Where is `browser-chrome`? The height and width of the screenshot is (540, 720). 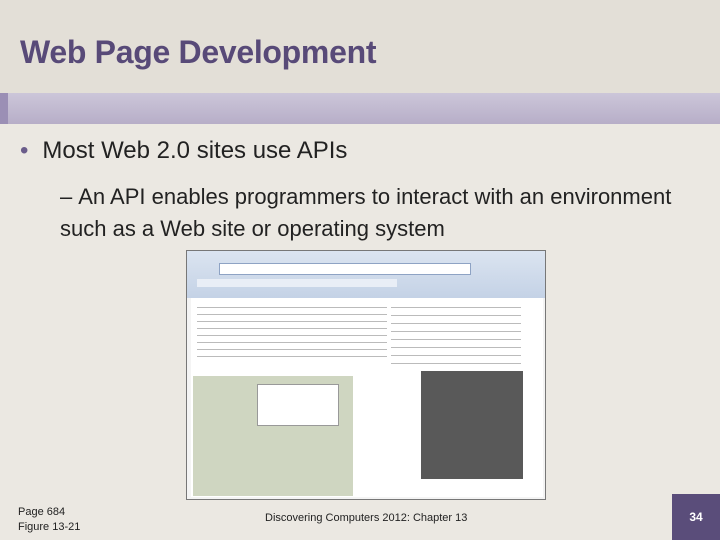
browser-chrome is located at coordinates (366, 274).